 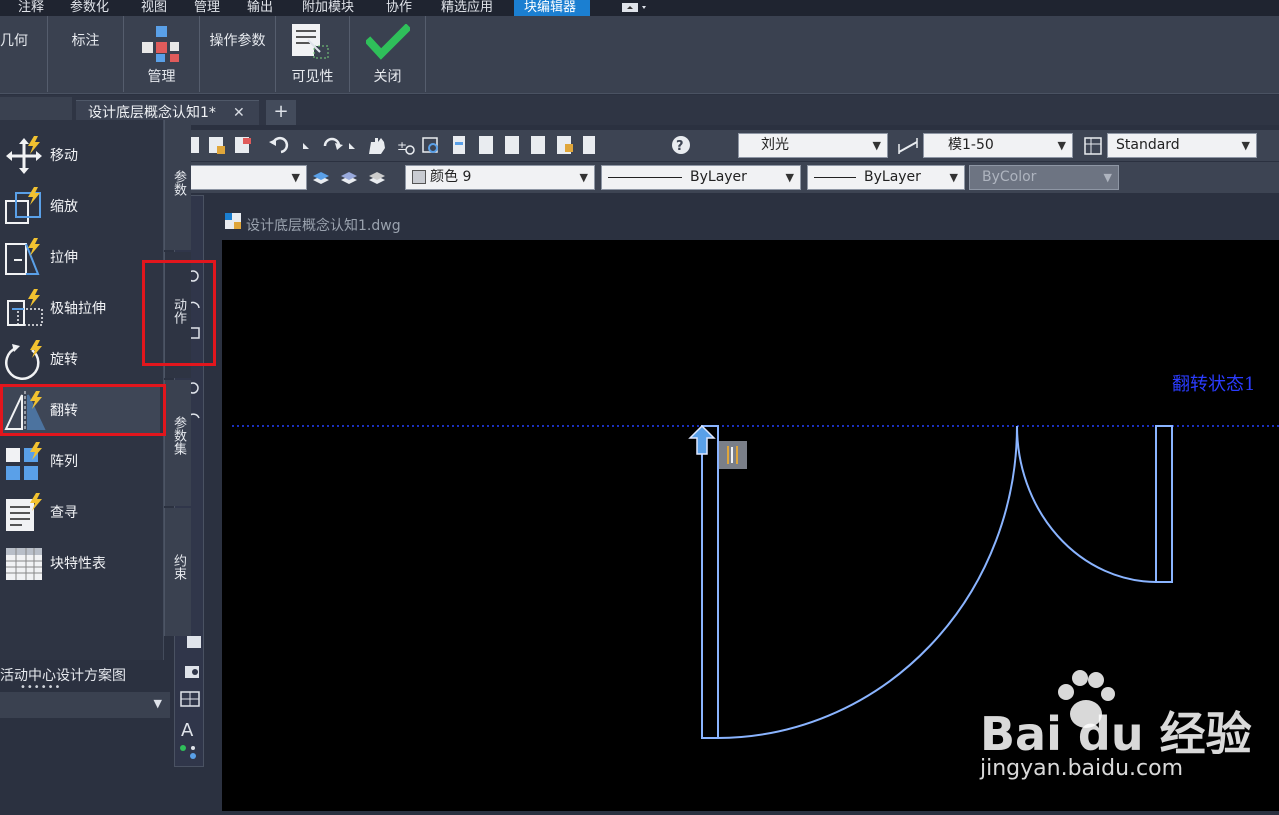 What do you see at coordinates (908, 146) in the screenshot?
I see `dim-style-icon` at bounding box center [908, 146].